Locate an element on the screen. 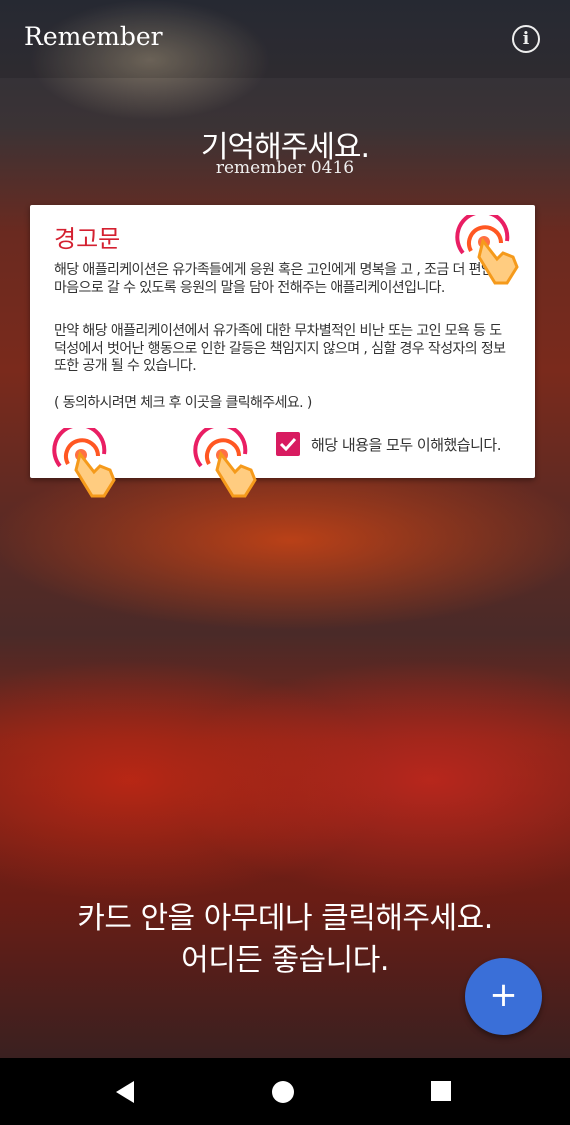 This screenshot has width=570, height=1125. recents-icon is located at coordinates (441, 1091).